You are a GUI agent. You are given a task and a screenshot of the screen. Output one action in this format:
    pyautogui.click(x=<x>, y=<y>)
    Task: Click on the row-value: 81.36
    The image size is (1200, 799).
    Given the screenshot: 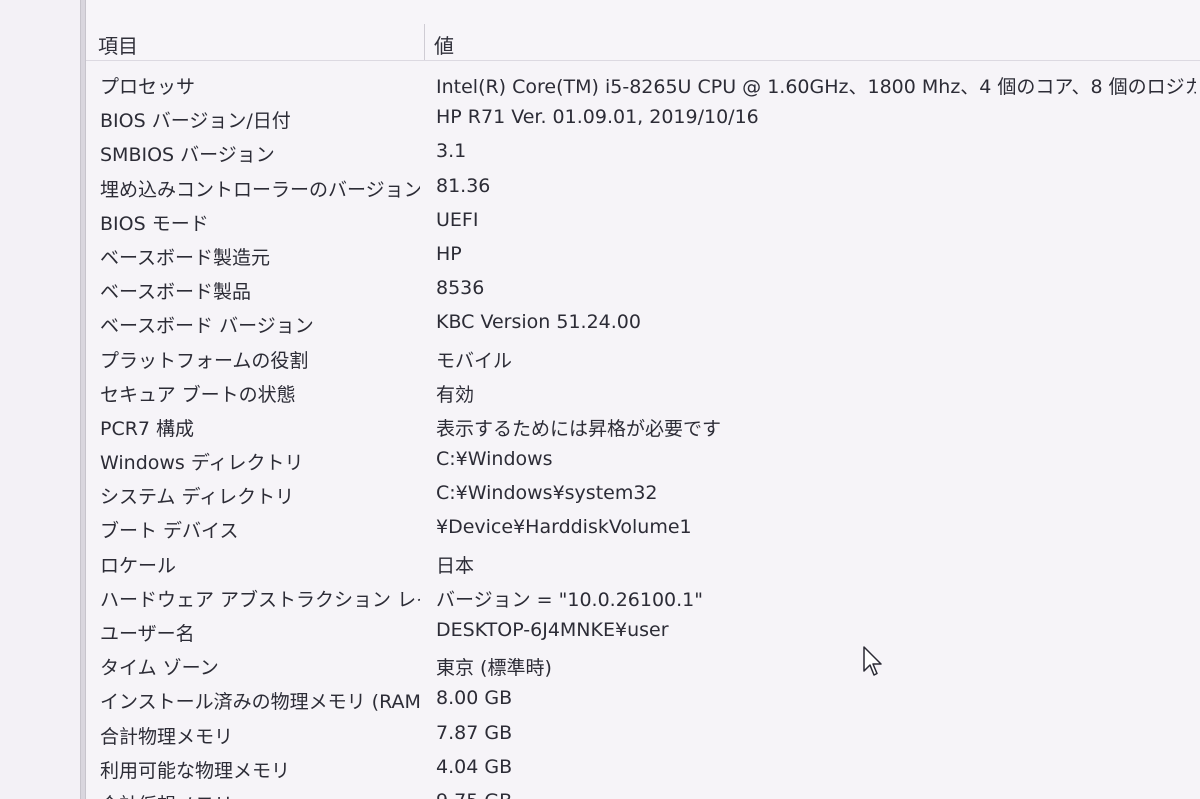 What is the action you would take?
    pyautogui.click(x=463, y=185)
    